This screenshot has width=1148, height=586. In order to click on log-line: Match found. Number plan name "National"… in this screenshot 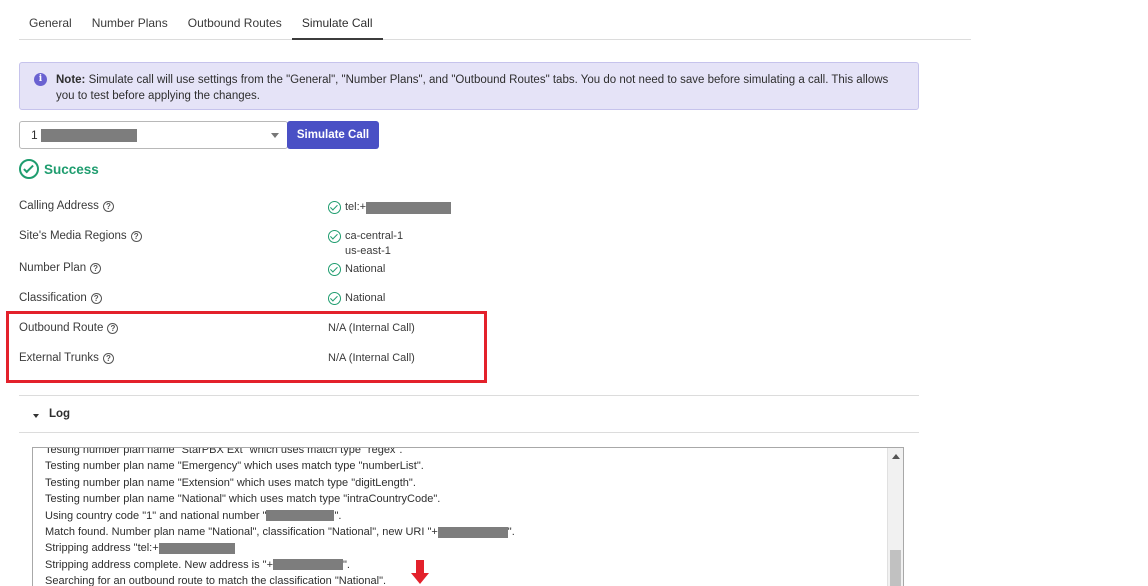, I will do `click(280, 532)`.